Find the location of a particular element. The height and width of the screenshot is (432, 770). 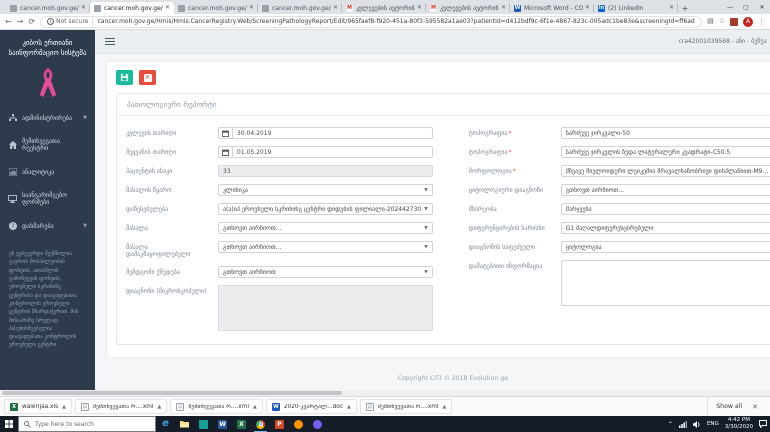

save-page-icon: ▤ is located at coordinates (710, 21).